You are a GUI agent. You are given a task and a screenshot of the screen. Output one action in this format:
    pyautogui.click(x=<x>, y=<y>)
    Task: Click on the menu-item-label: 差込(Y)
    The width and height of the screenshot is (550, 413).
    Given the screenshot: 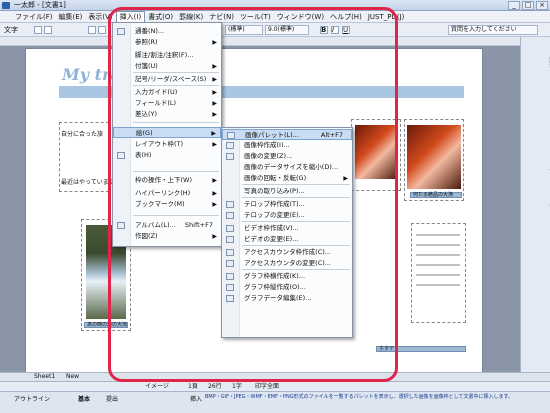 What is the action you would take?
    pyautogui.click(x=146, y=114)
    